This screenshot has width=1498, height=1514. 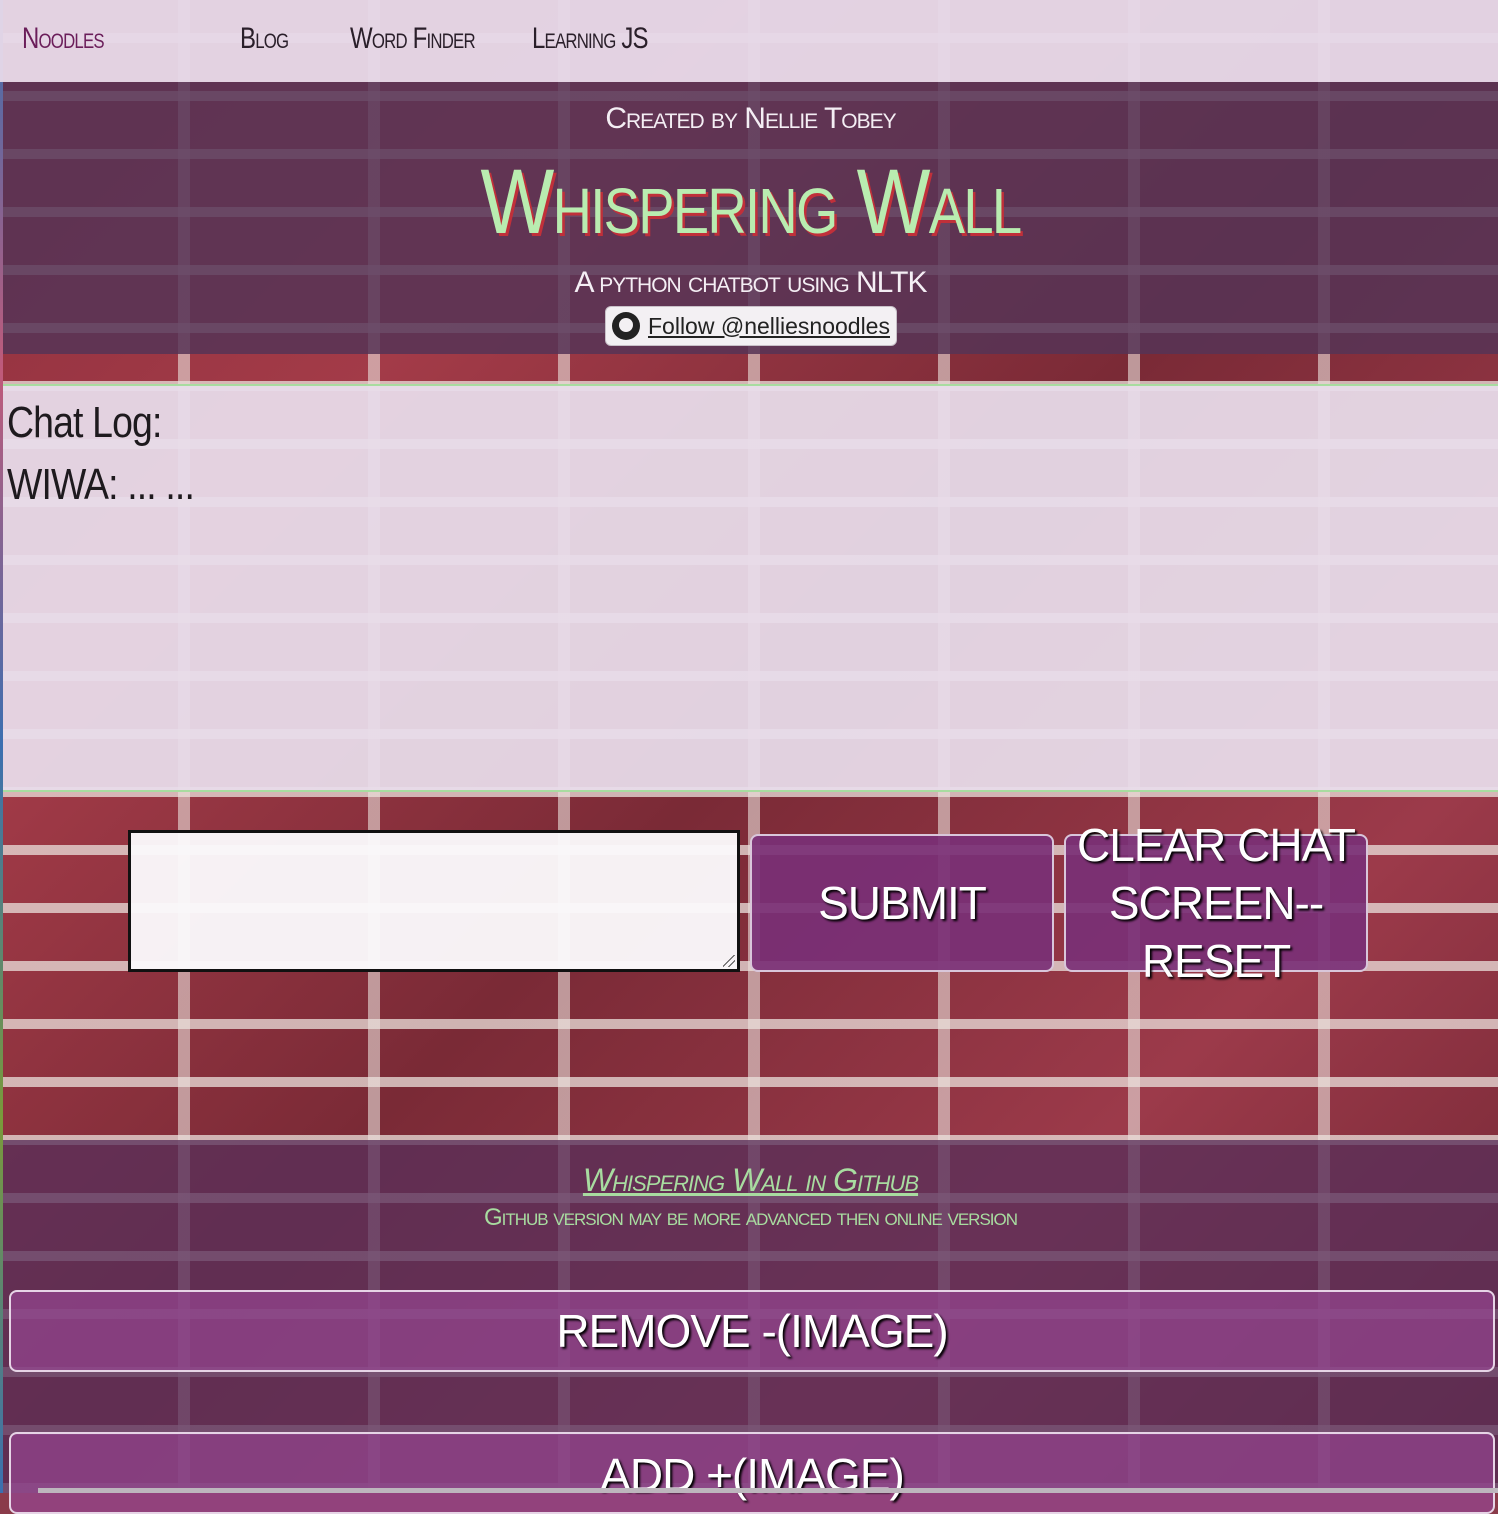 What do you see at coordinates (752, 1331) in the screenshot?
I see `remove-image-button: REMOVE -(IMAGE)` at bounding box center [752, 1331].